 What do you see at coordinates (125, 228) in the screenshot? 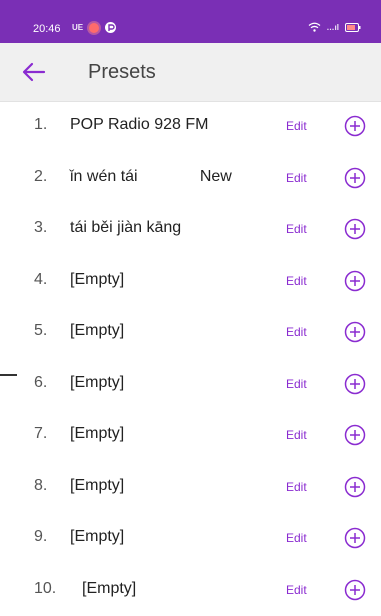
I see `preset-name: tái běi jiàn kāng` at bounding box center [125, 228].